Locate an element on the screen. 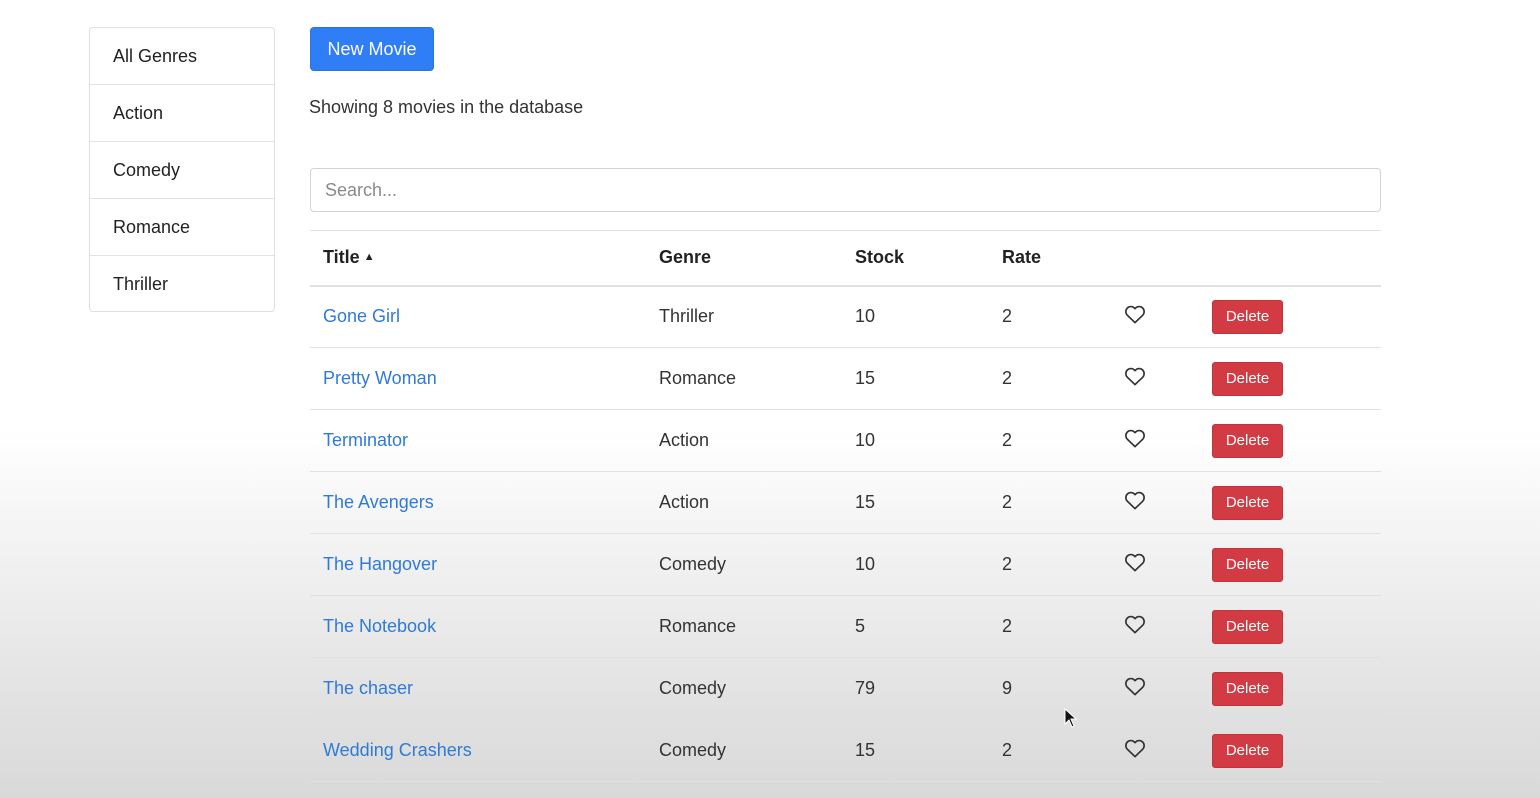 The image size is (1540, 798). column-header-title-label: Title is located at coordinates (341, 257).